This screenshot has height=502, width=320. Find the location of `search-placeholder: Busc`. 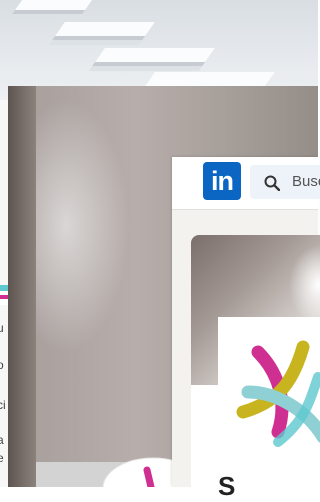

search-placeholder: Busc is located at coordinates (306, 181).